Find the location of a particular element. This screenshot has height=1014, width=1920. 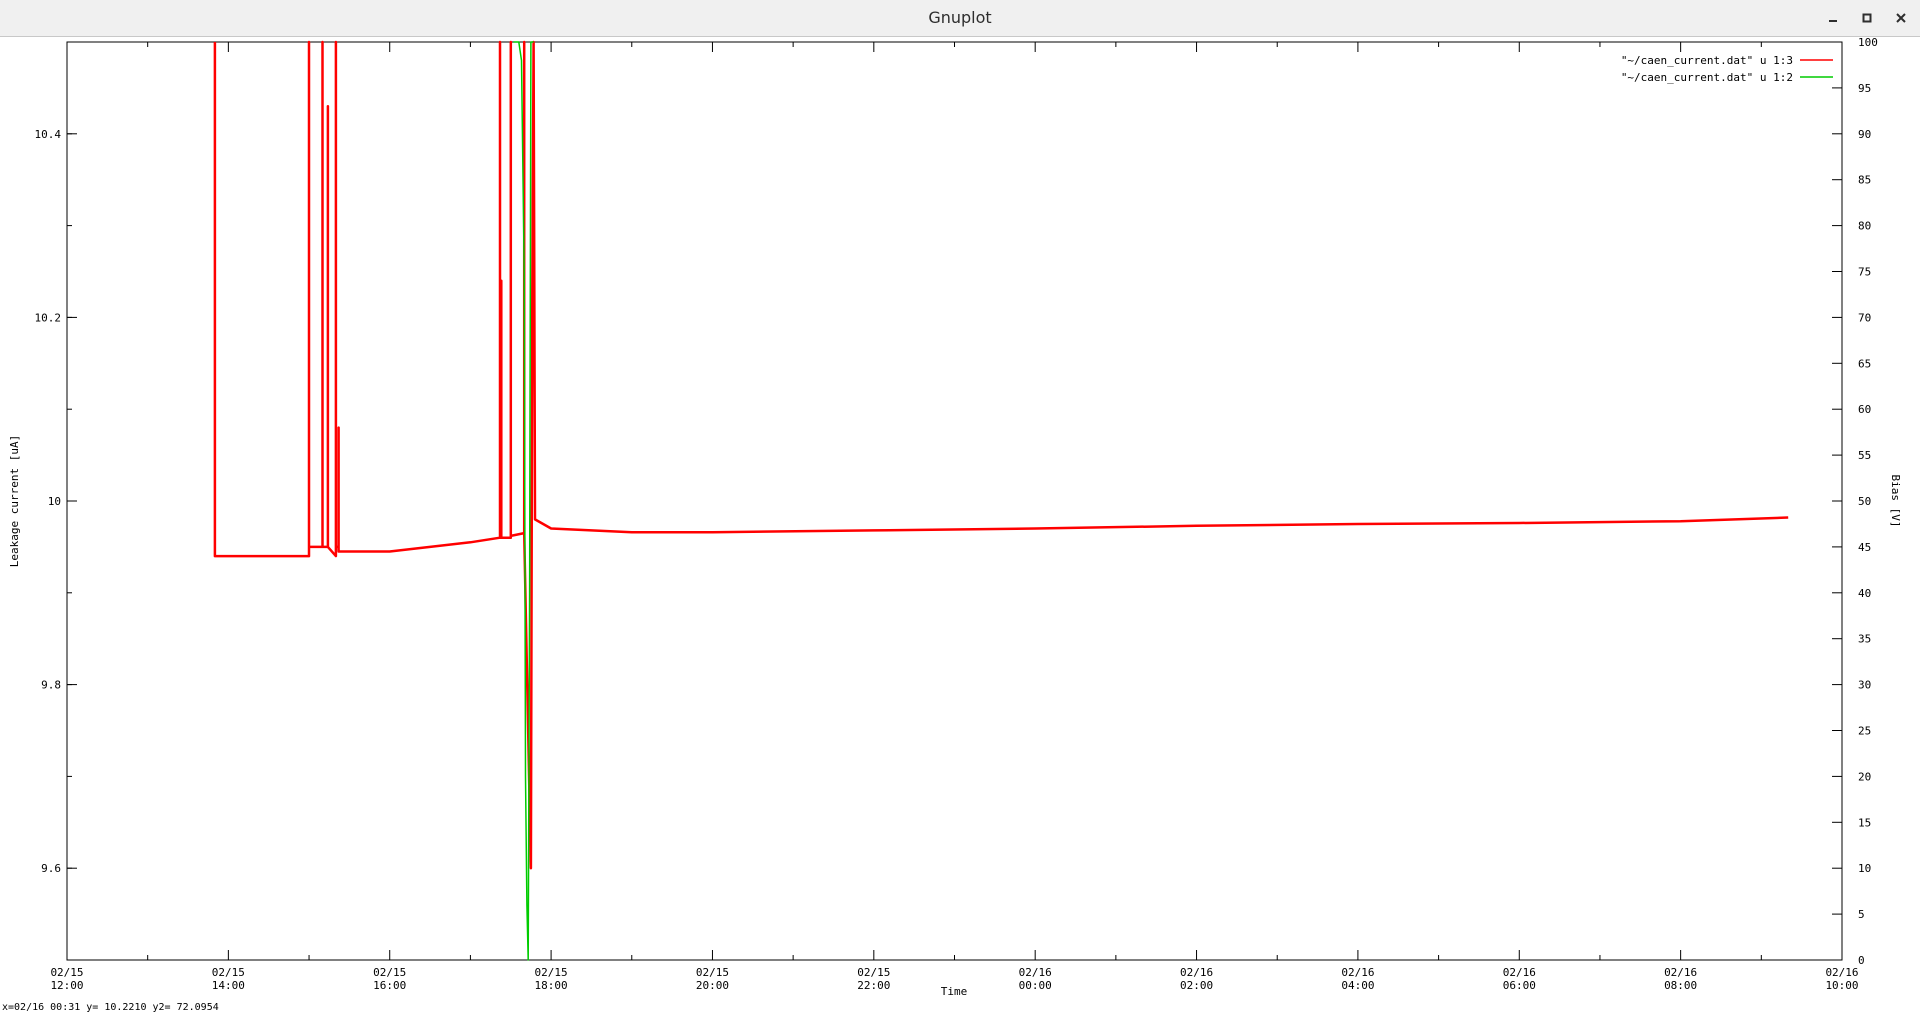

x-tick-label-time: 06:00 is located at coordinates (1519, 985).